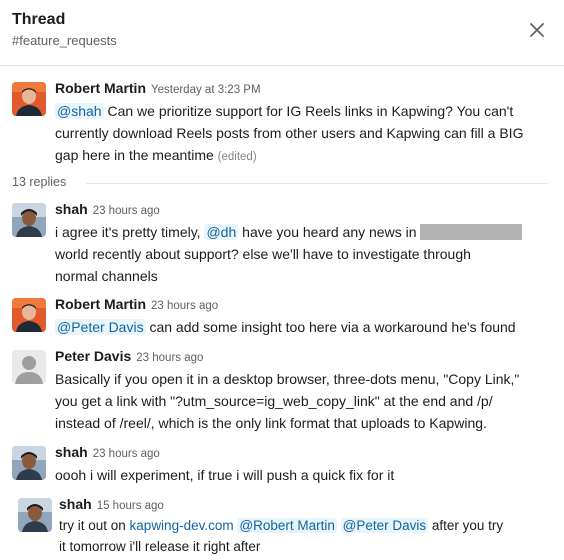 Image resolution: width=564 pixels, height=560 pixels. I want to click on replies-divider: 13 replies, so click(280, 183).